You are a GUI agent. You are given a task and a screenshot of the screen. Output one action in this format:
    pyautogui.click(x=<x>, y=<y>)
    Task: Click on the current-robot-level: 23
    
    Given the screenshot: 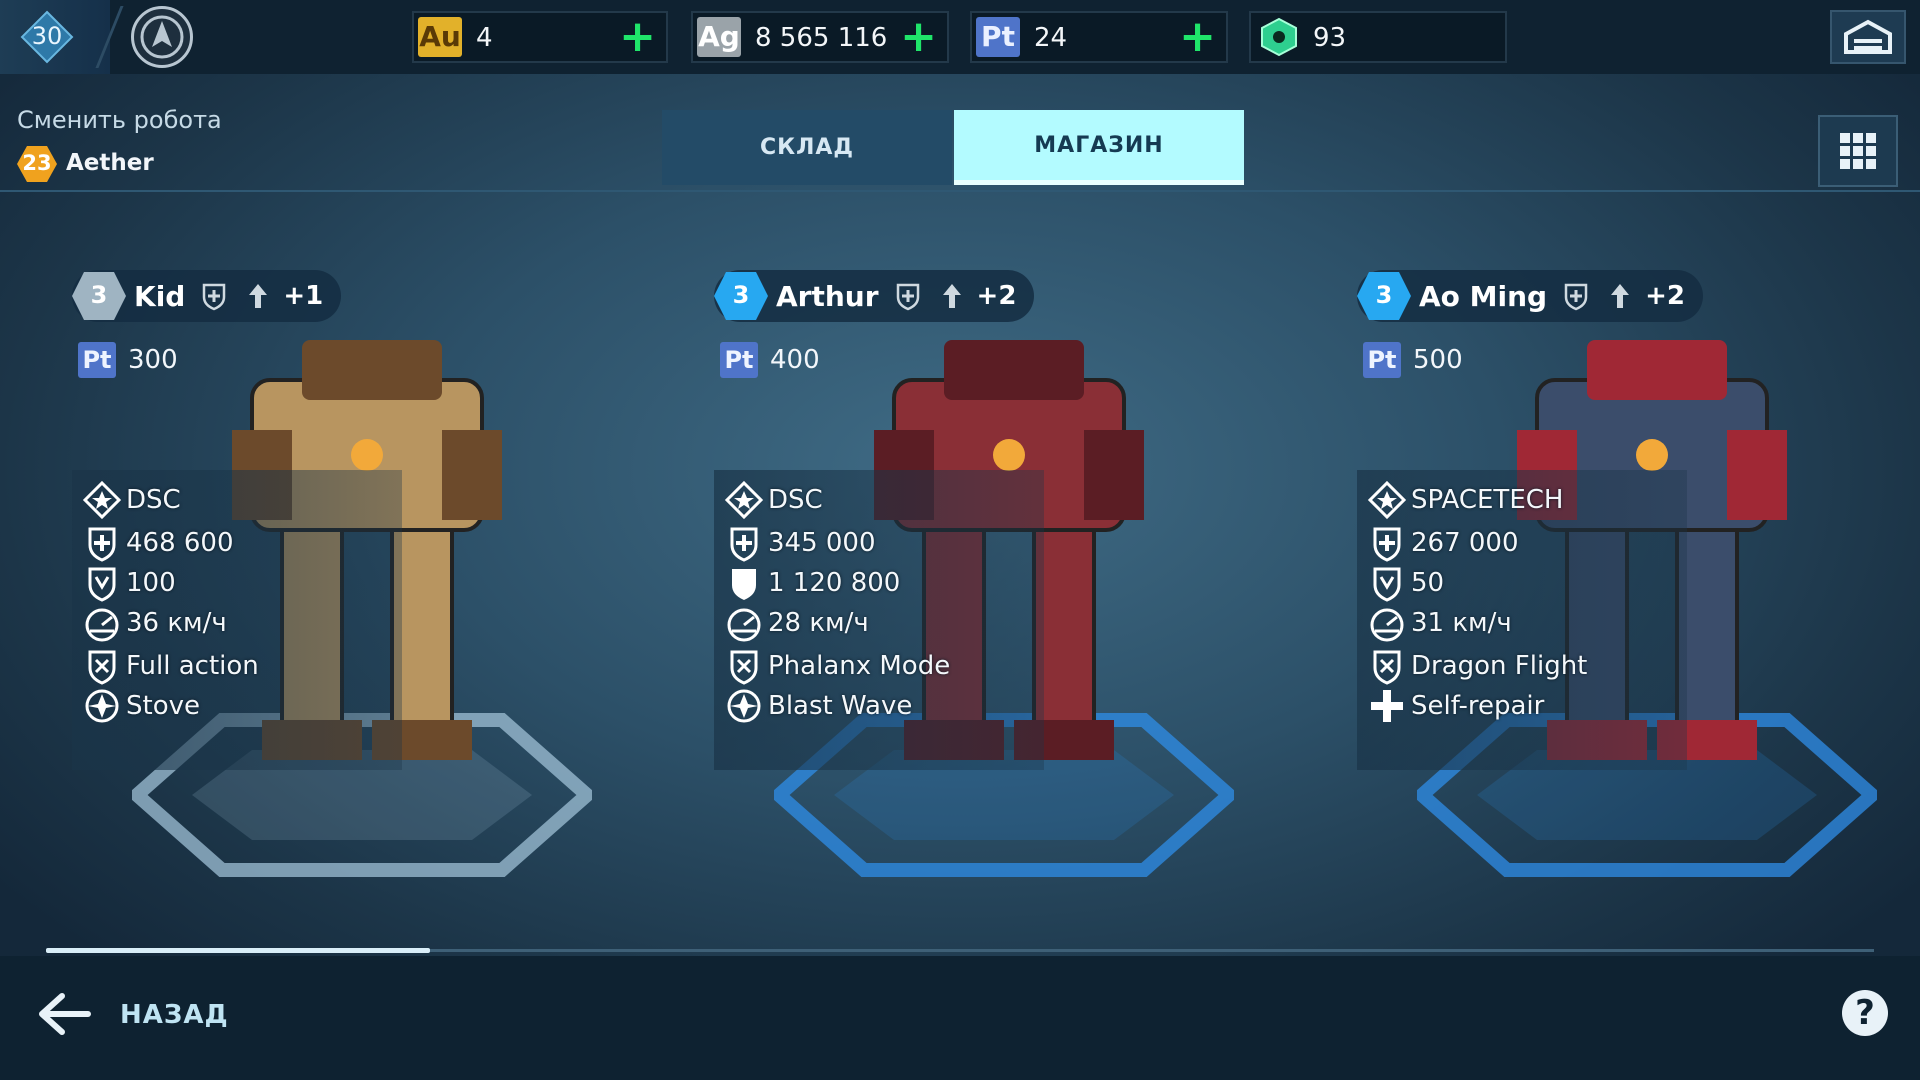 What is the action you would take?
    pyautogui.click(x=37, y=163)
    